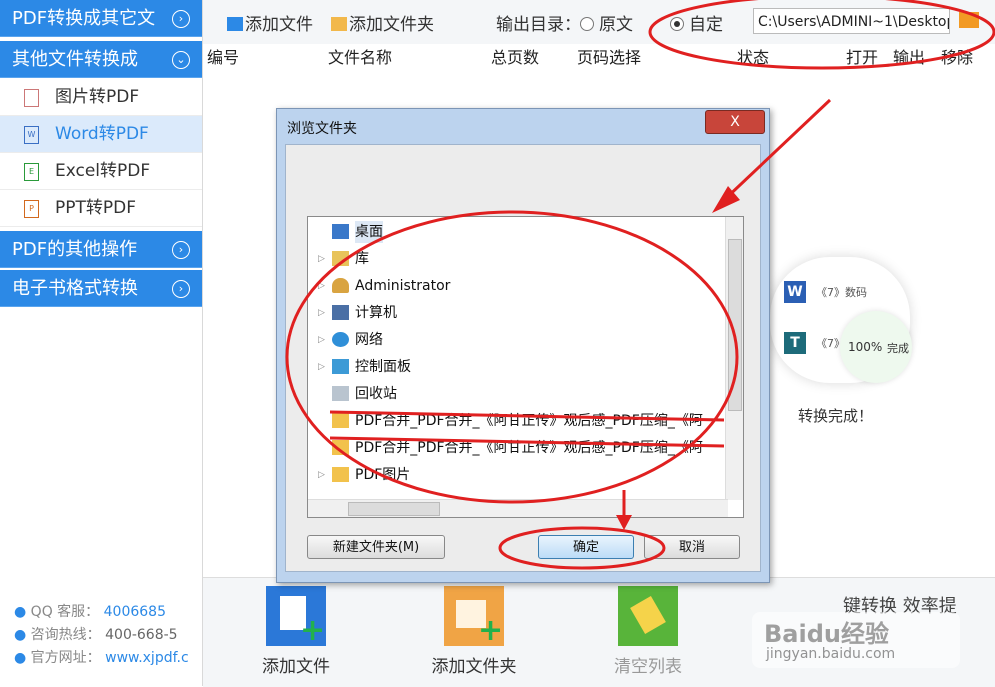 This screenshot has width=995, height=687. I want to click on watermark-url: jingyan.baidu.com, so click(831, 654).